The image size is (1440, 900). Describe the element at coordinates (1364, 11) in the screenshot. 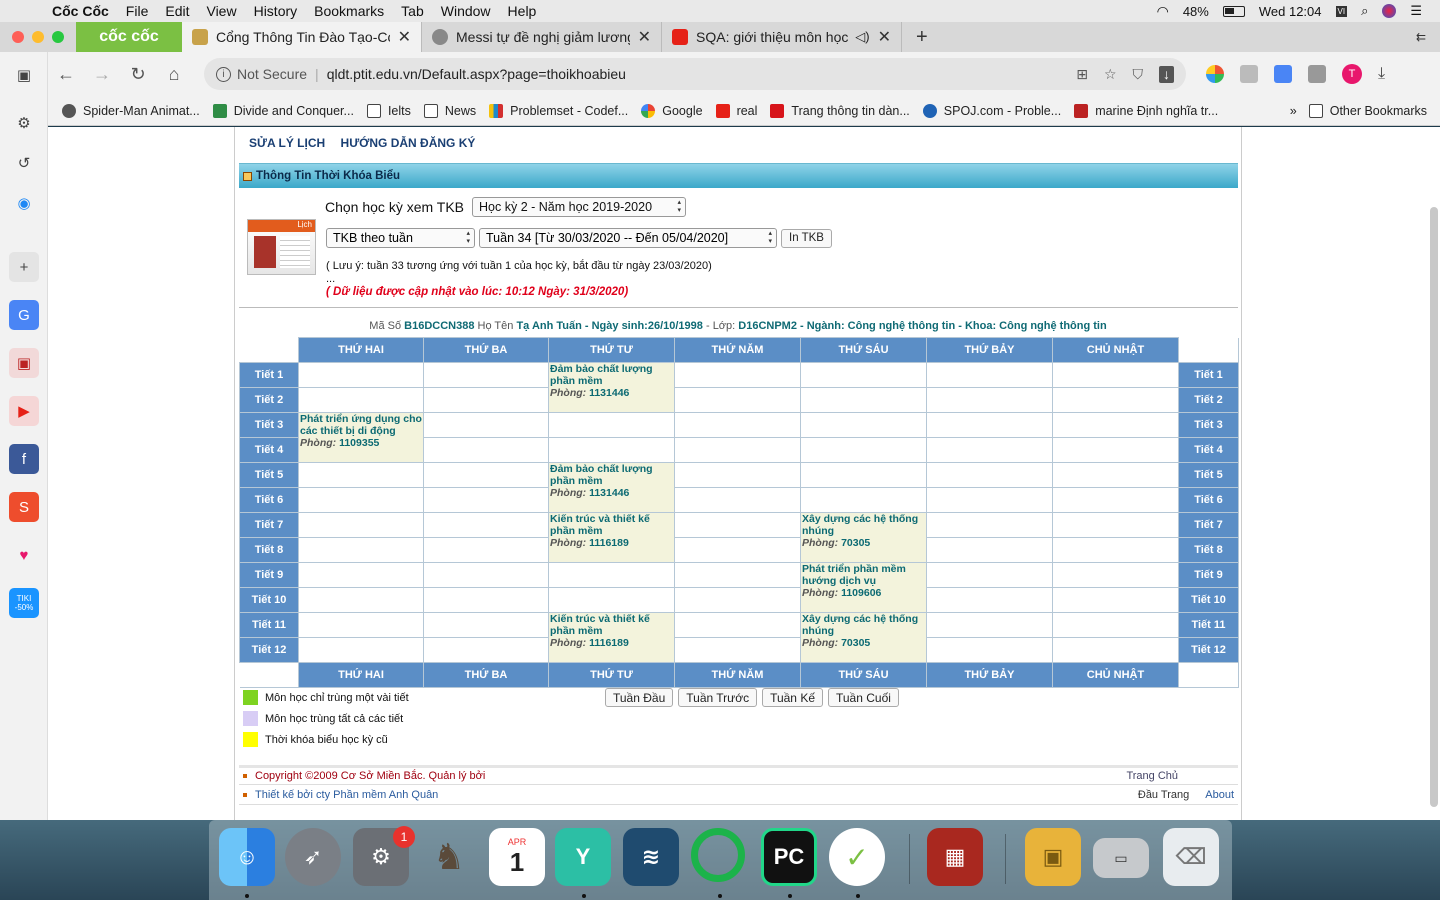

I see `spotlight-icon: ⌕` at that location.